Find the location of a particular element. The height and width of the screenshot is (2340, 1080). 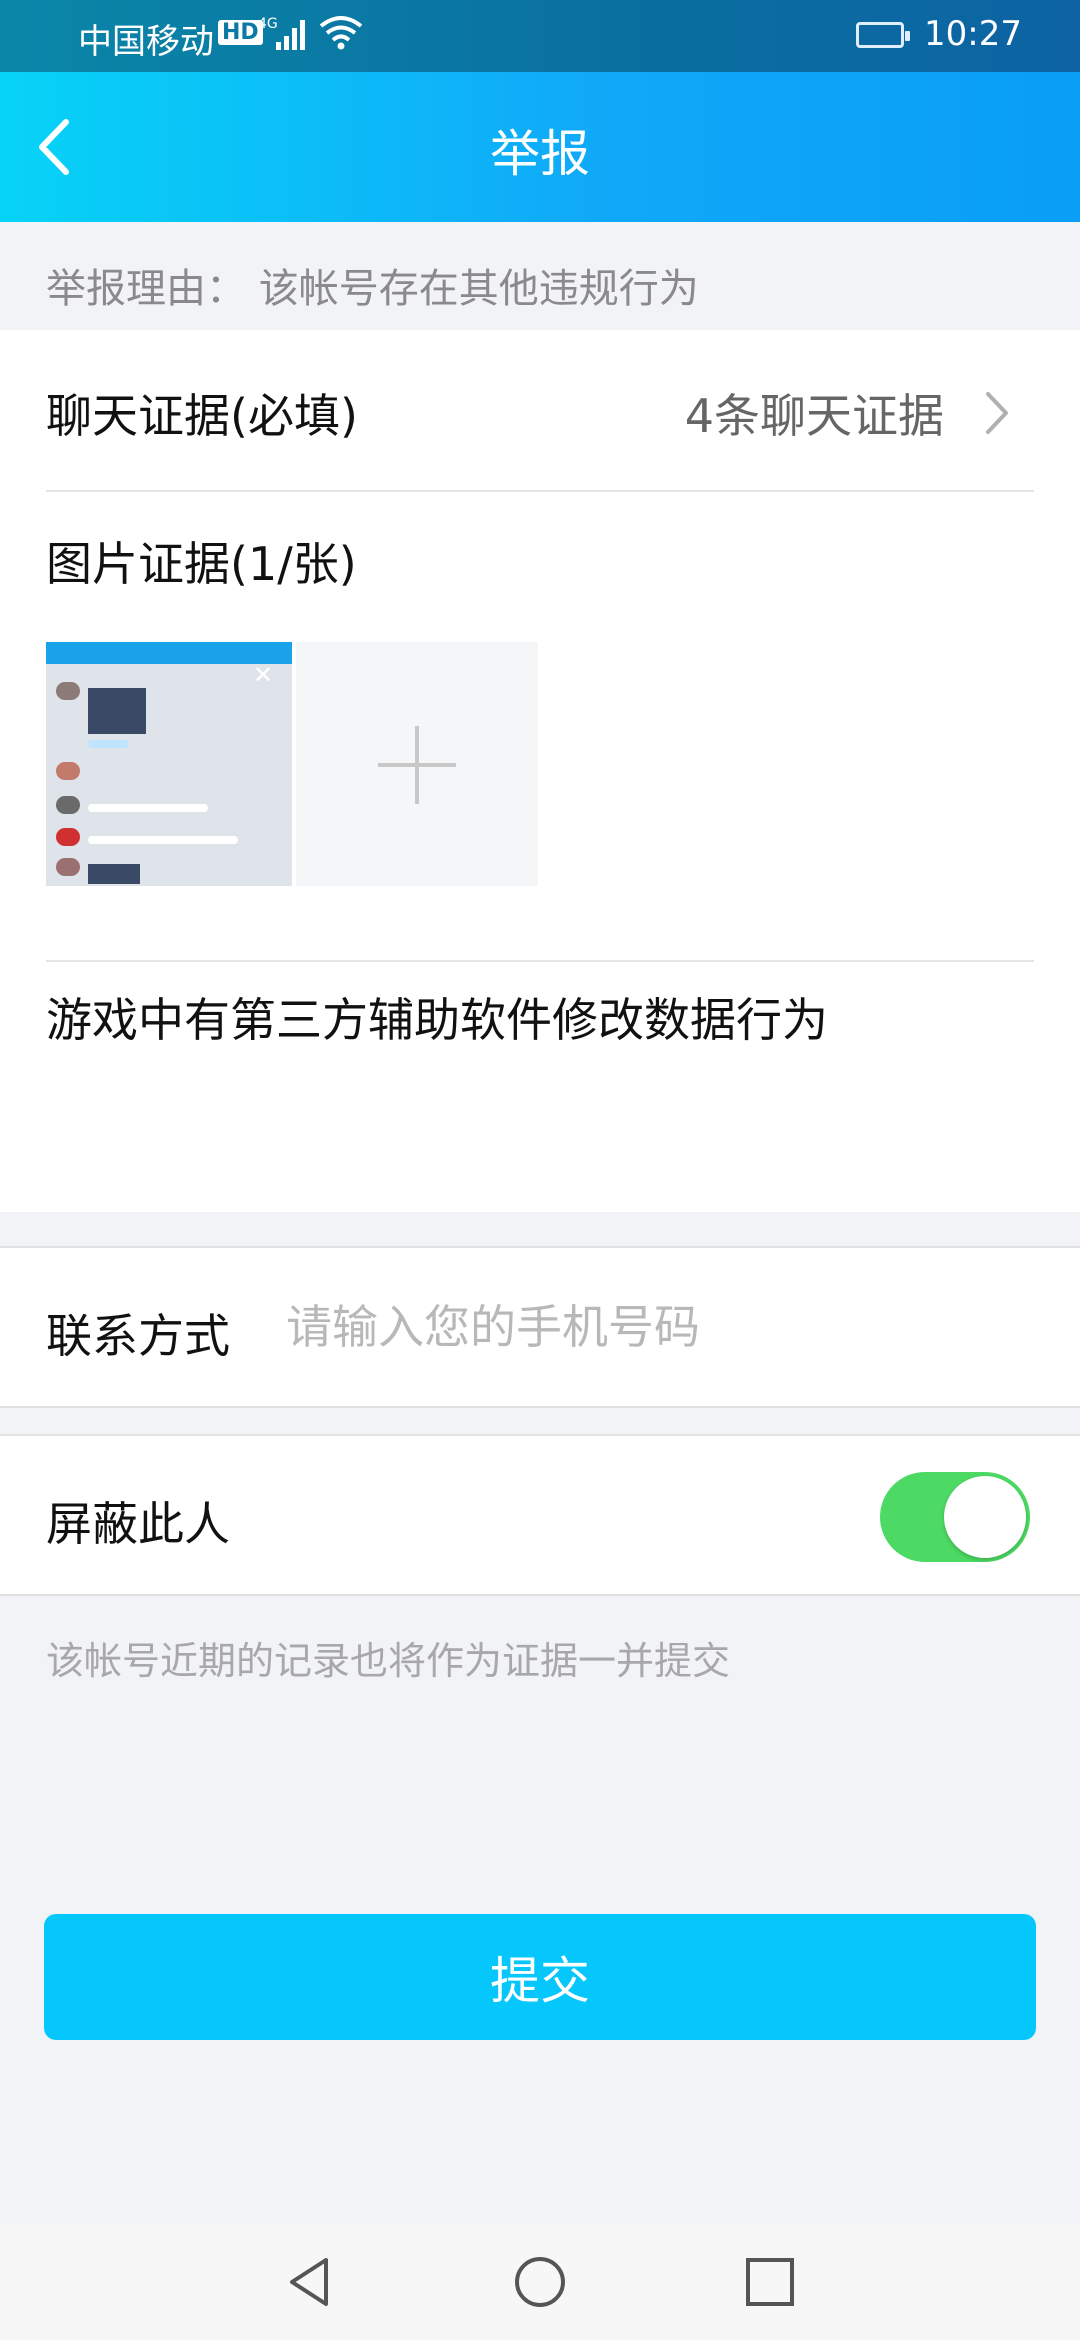

system-navigation-bar is located at coordinates (540, 2282).